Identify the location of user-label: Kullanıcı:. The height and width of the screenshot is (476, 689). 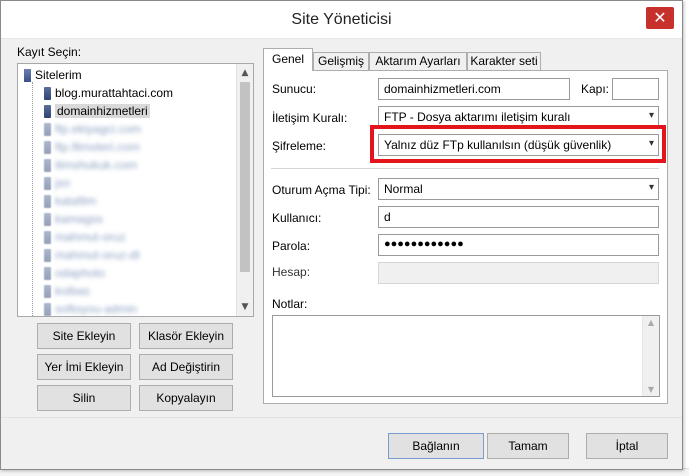
(297, 218).